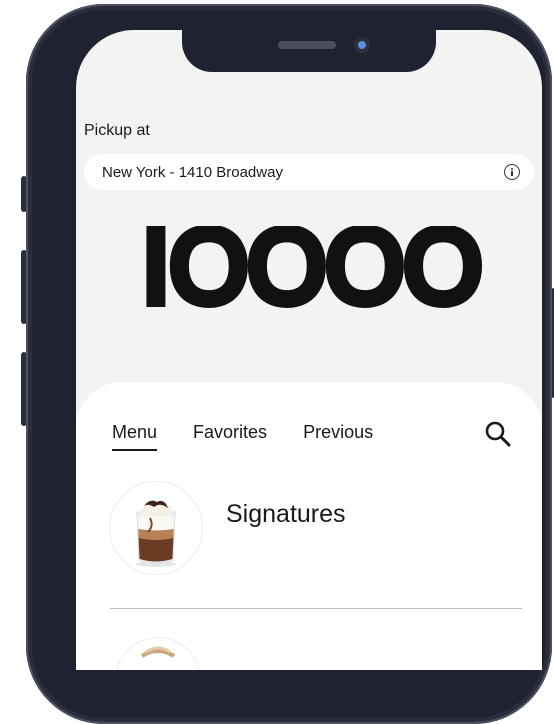 This screenshot has width=554, height=724. What do you see at coordinates (117, 130) in the screenshot?
I see `pickup-label: Pickup at` at bounding box center [117, 130].